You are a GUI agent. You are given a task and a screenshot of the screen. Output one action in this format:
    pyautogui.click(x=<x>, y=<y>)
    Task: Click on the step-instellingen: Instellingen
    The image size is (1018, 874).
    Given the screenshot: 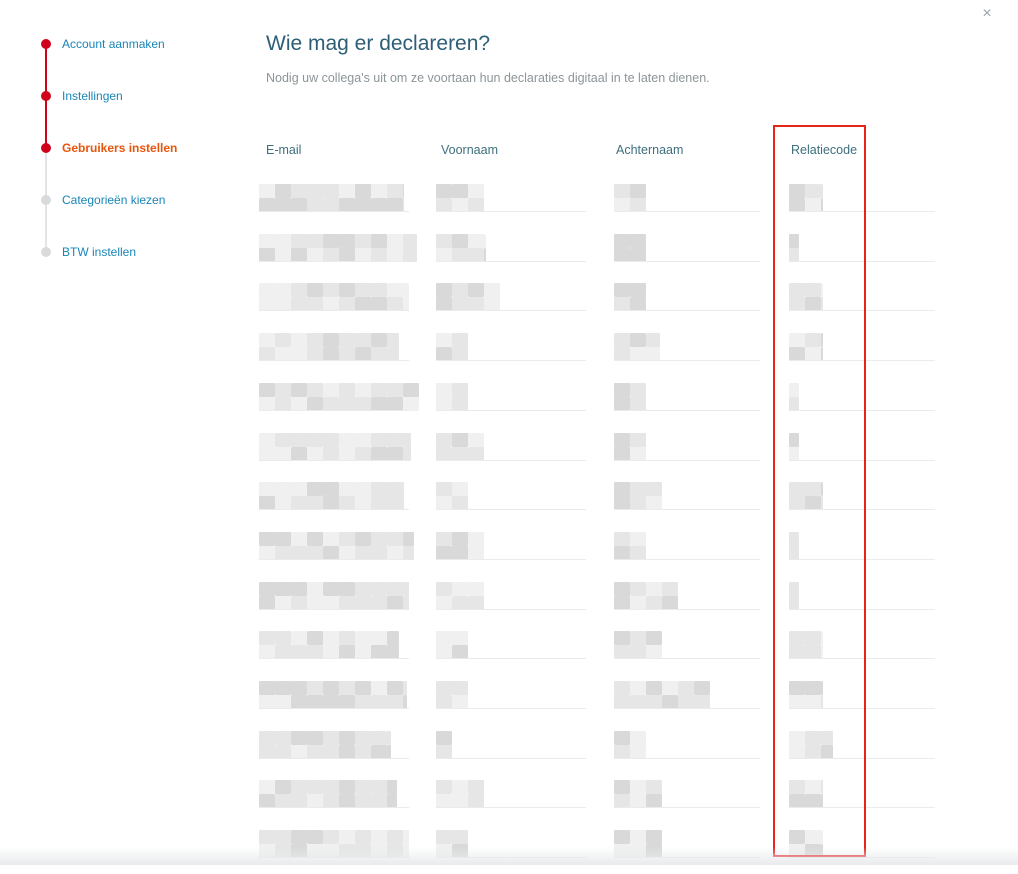 What is the action you would take?
    pyautogui.click(x=138, y=96)
    